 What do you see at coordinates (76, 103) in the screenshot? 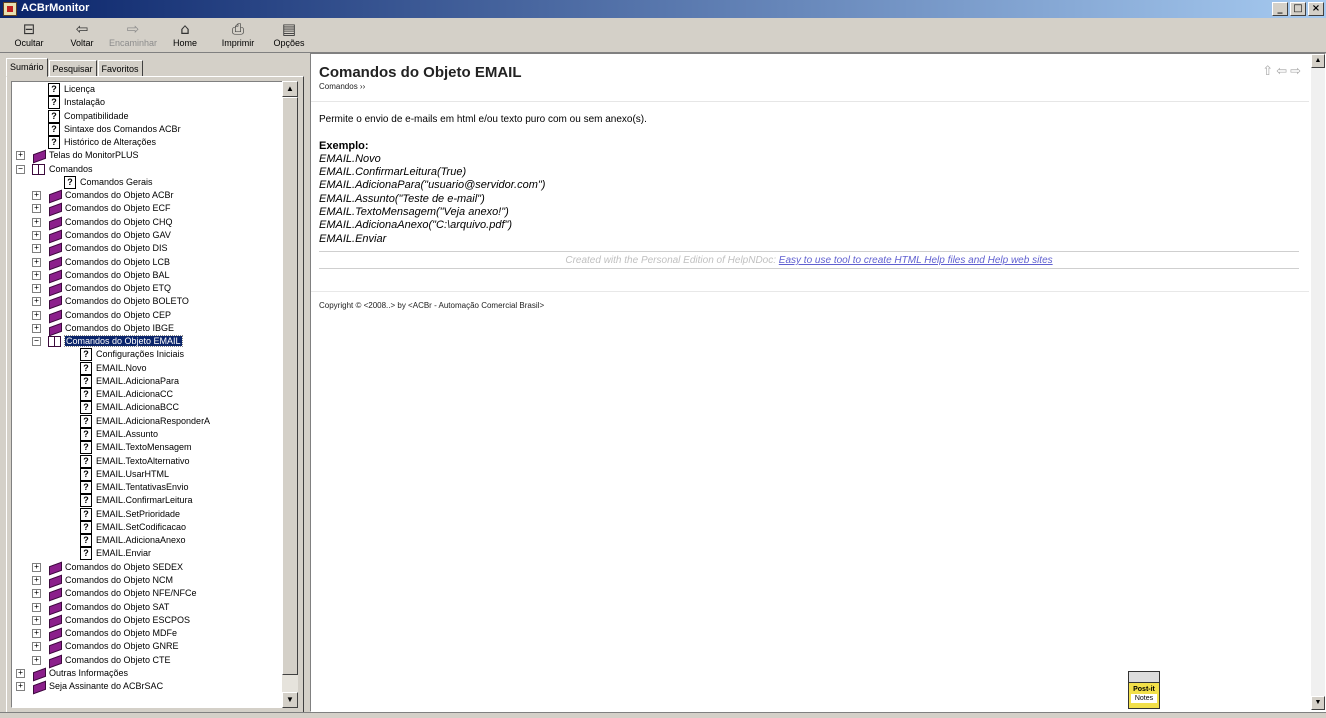
I see `tree-item: ? Instalação` at bounding box center [76, 103].